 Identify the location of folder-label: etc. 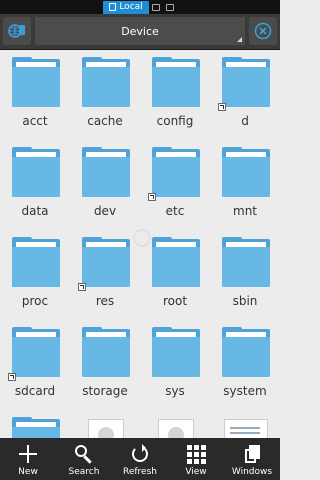
(175, 211).